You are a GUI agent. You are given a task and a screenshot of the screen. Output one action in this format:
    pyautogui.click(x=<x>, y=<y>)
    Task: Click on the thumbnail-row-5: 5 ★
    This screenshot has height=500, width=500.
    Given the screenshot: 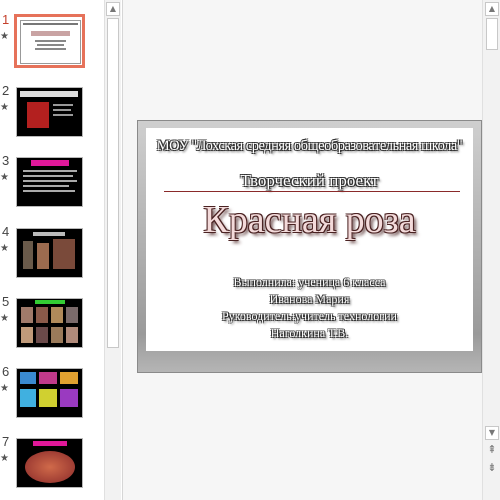 What is the action you would take?
    pyautogui.click(x=52, y=325)
    